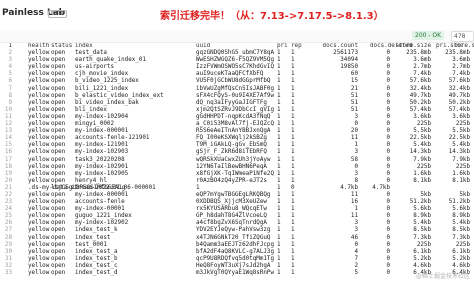 The width and height of the screenshot is (474, 282). I want to click on line-number: 23, so click(8, 202).